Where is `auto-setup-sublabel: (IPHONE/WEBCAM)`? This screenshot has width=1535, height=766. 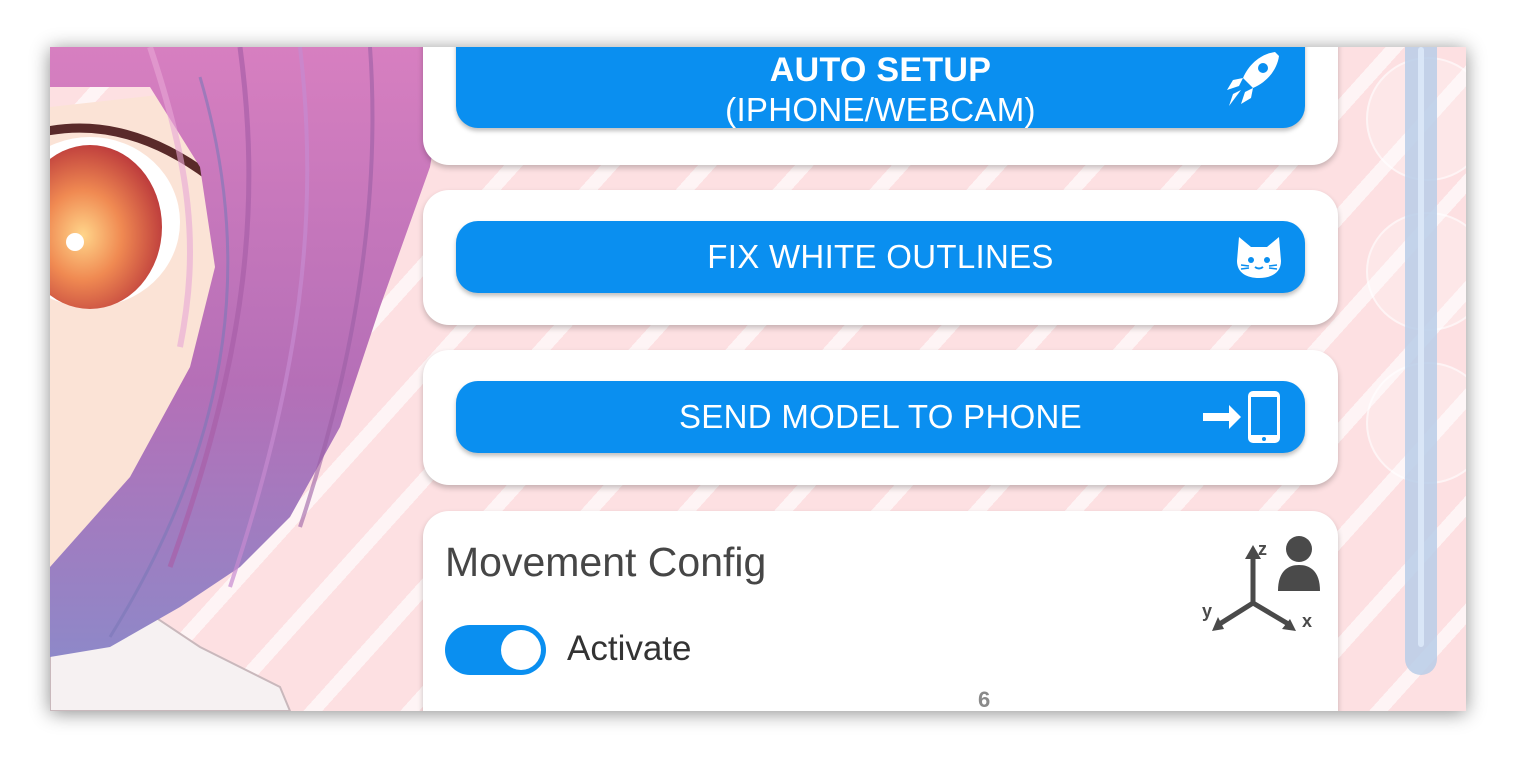 auto-setup-sublabel: (IPHONE/WEBCAM) is located at coordinates (880, 109).